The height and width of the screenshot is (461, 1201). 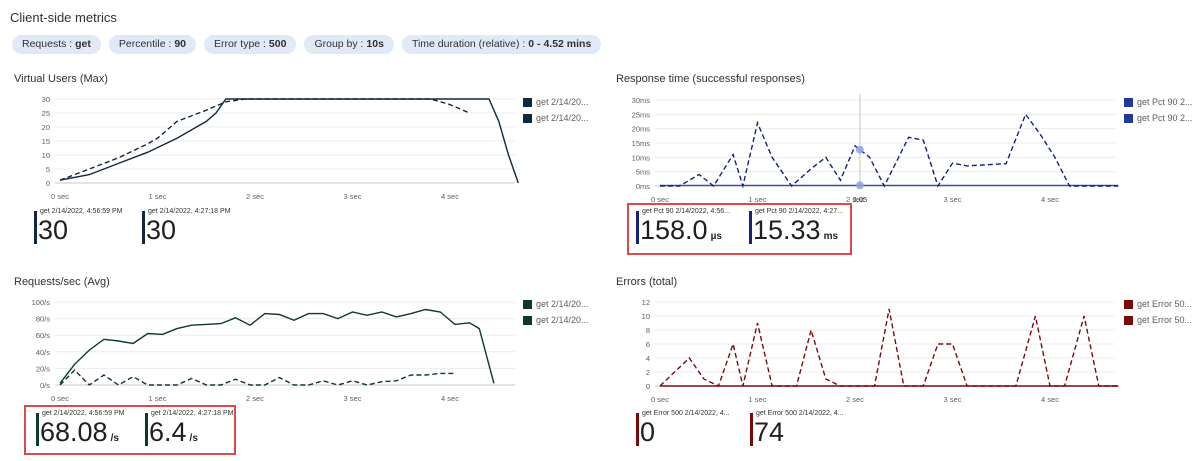 What do you see at coordinates (43, 335) in the screenshot?
I see `y-tick-label: 60/s` at bounding box center [43, 335].